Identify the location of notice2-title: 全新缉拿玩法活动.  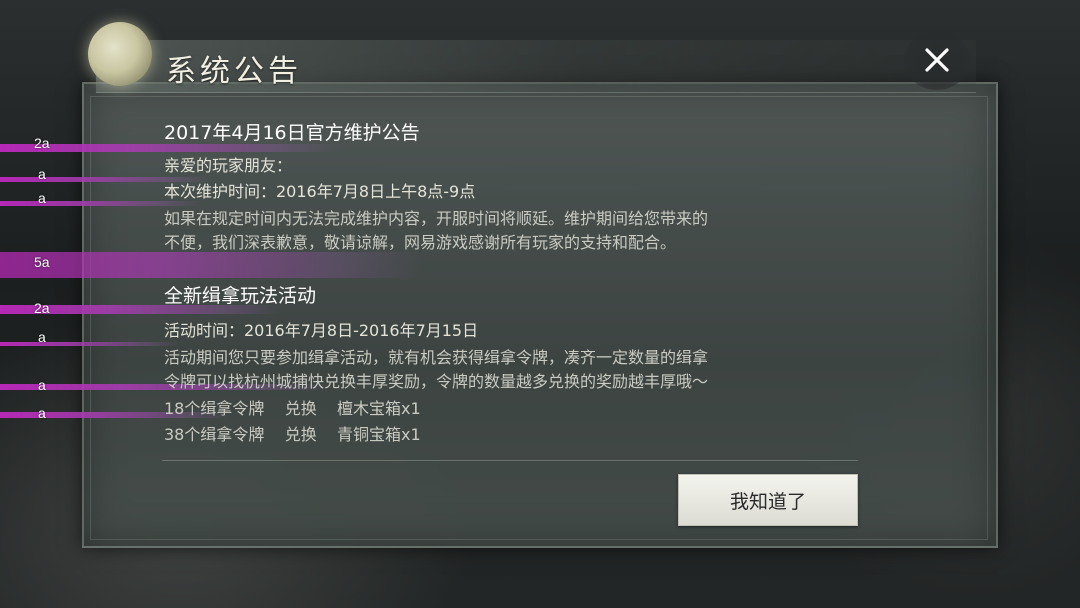
(240, 296).